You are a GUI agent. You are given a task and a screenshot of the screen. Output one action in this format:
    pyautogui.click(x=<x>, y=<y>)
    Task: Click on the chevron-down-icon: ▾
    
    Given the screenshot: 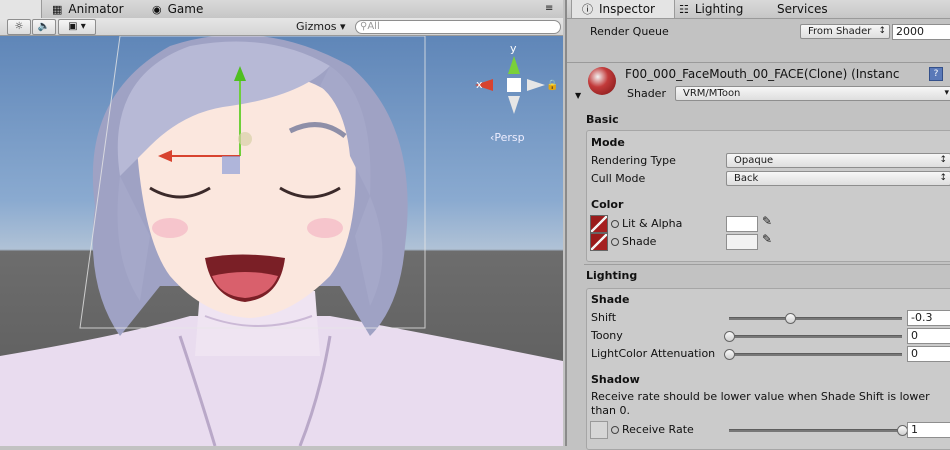 What is the action you would take?
    pyautogui.click(x=946, y=93)
    